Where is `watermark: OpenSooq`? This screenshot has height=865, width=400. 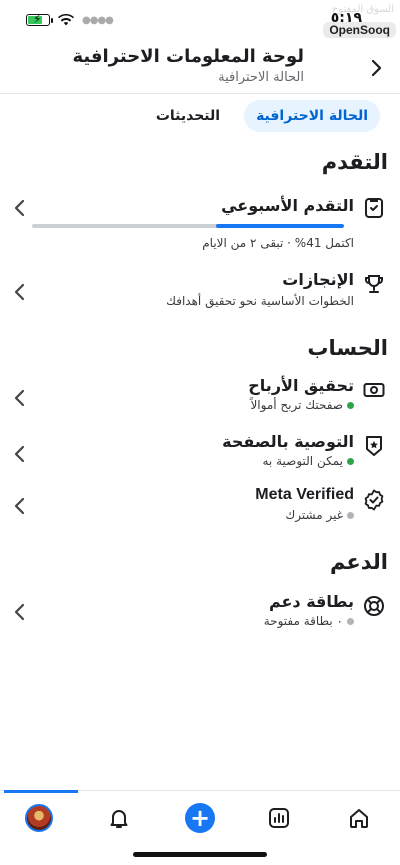 watermark: OpenSooq is located at coordinates (359, 30).